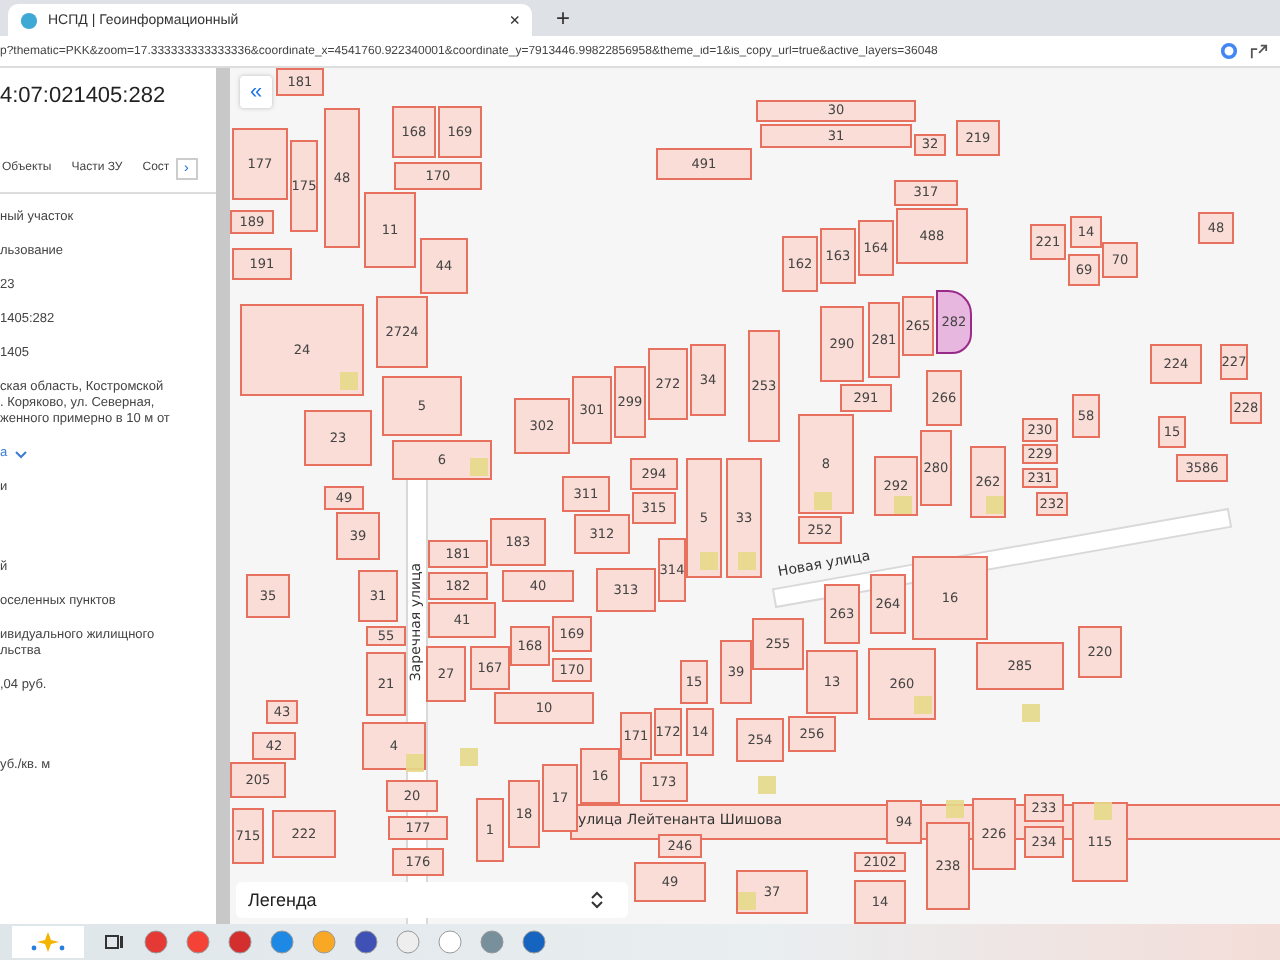 This screenshot has height=960, width=1280. I want to click on task-view-icon, so click(114, 942).